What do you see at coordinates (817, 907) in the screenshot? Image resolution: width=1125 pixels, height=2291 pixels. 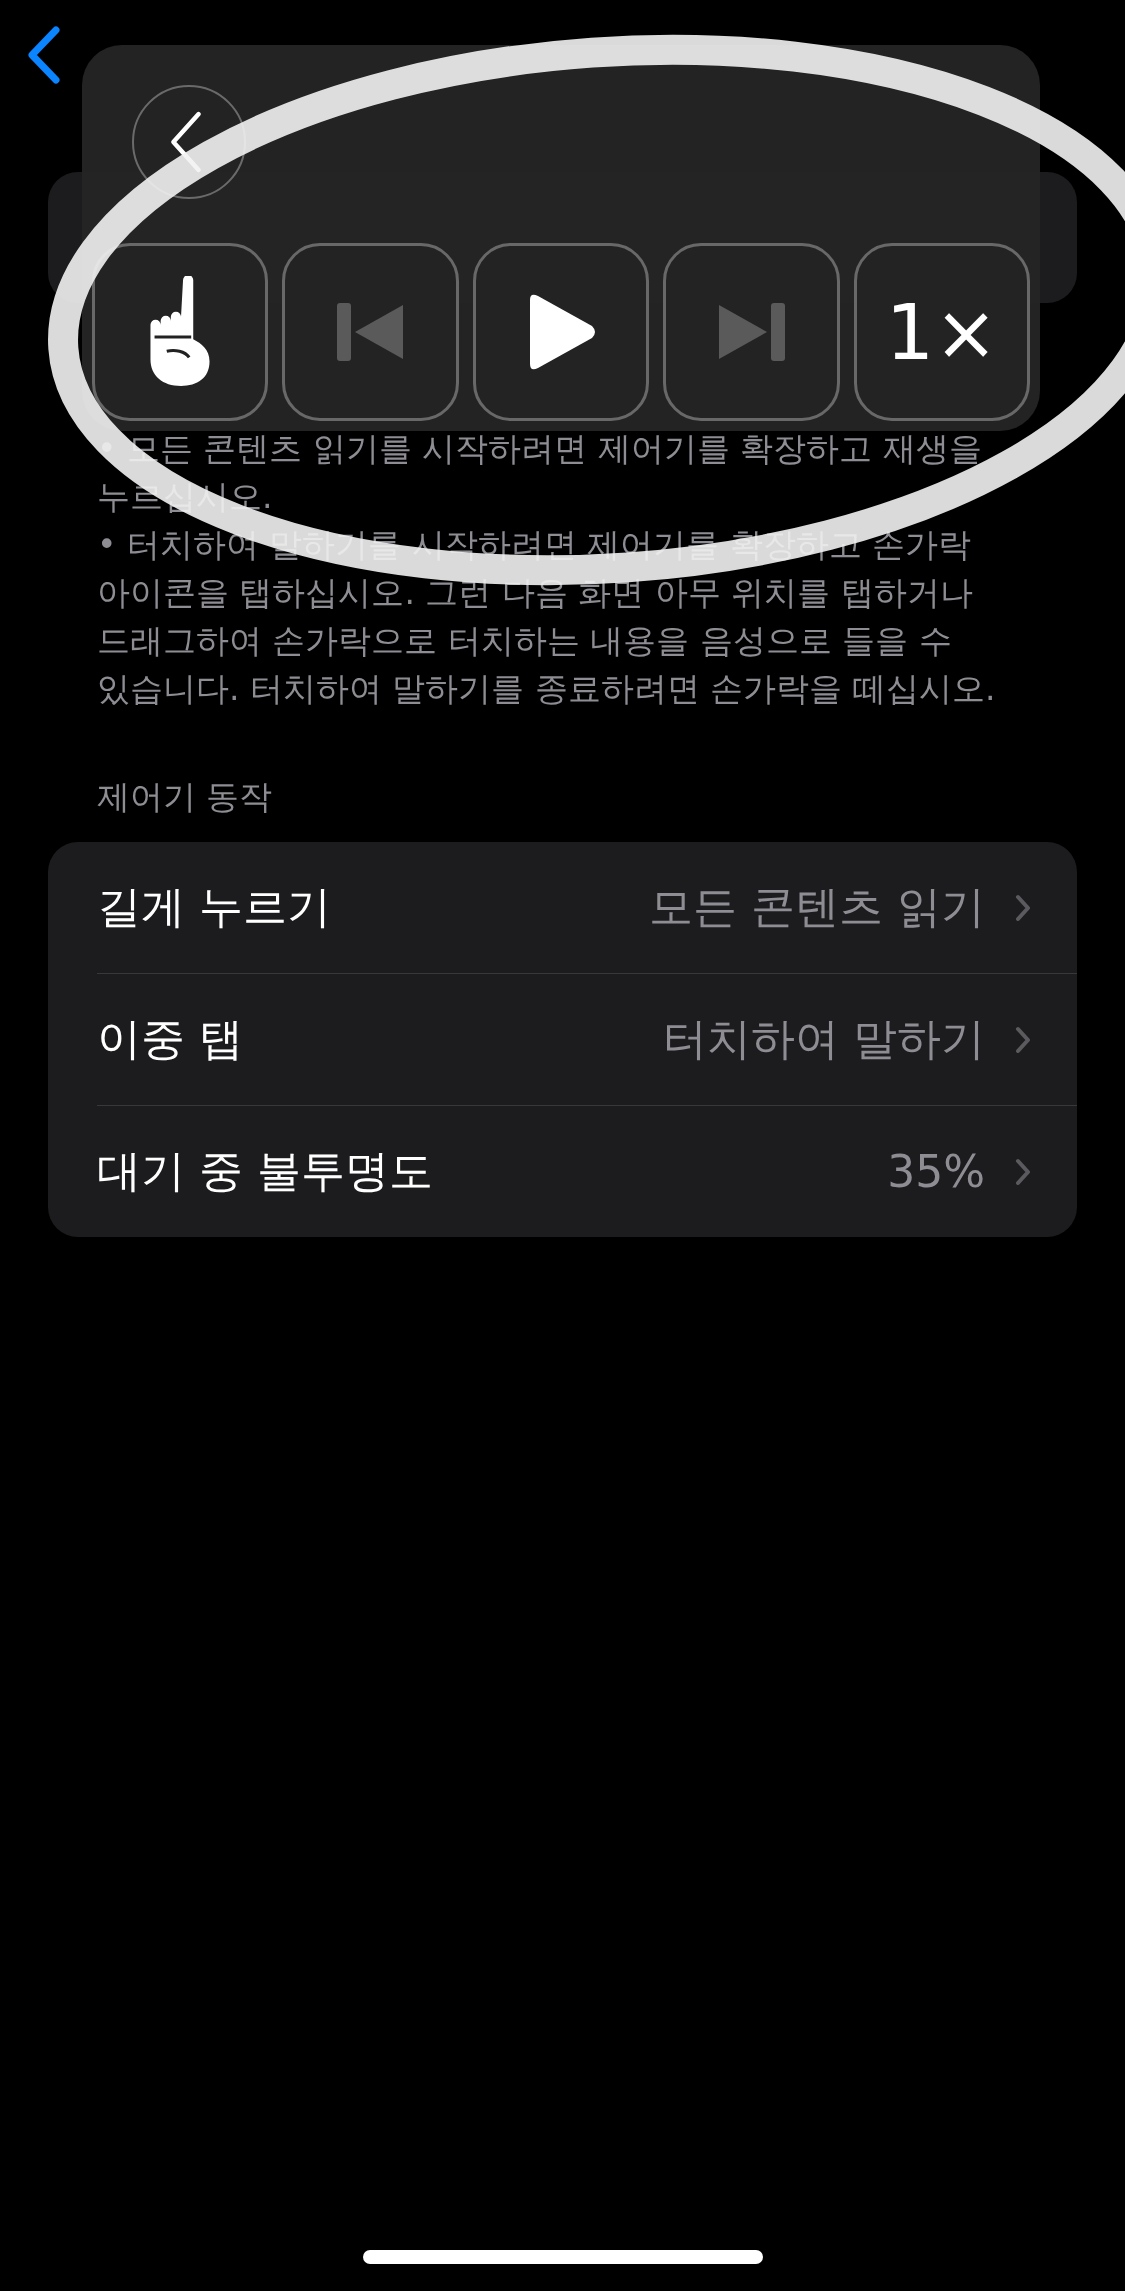 I see `row-value: 모든 콘텐츠 읽기` at bounding box center [817, 907].